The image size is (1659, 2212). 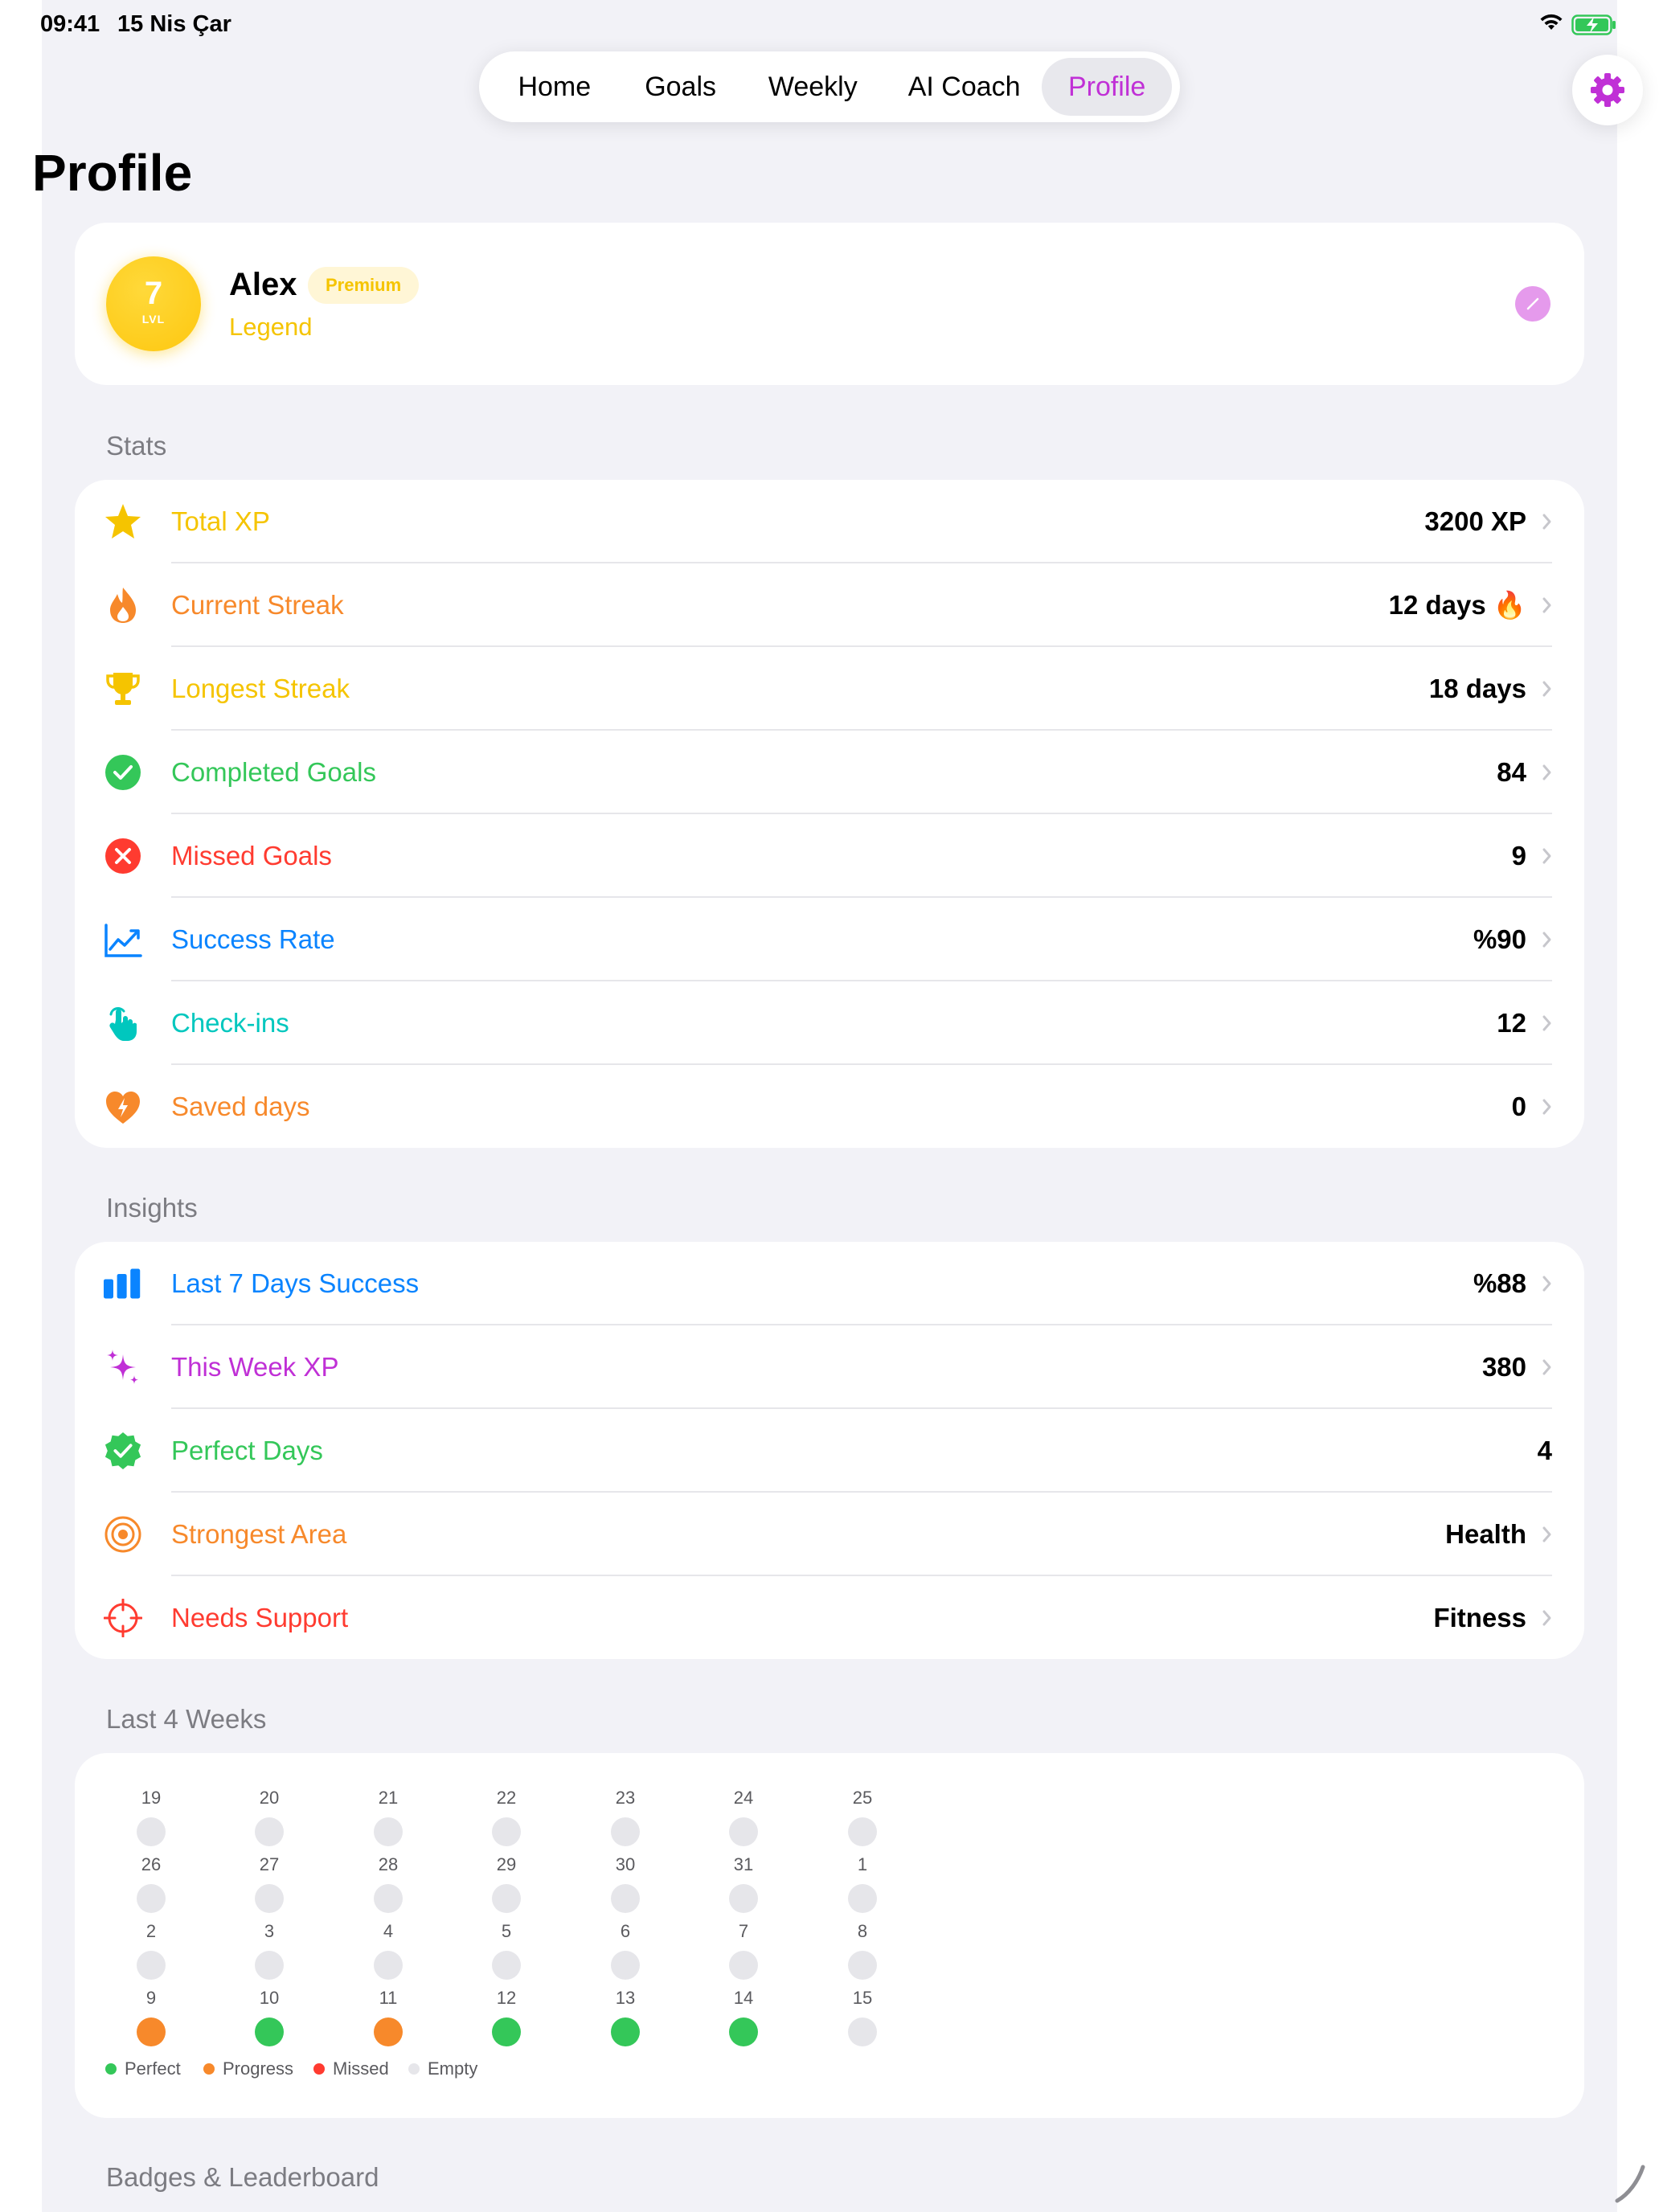 I want to click on insight-row-needs-support: Needs Support Fitness, so click(x=829, y=1618).